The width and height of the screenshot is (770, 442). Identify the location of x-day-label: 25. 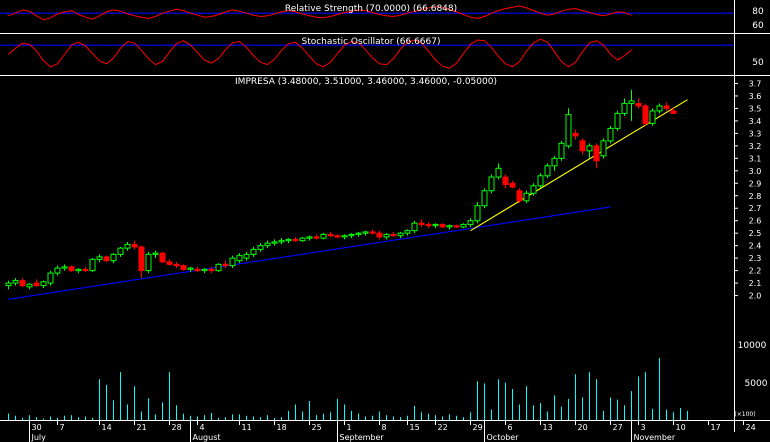
(317, 427).